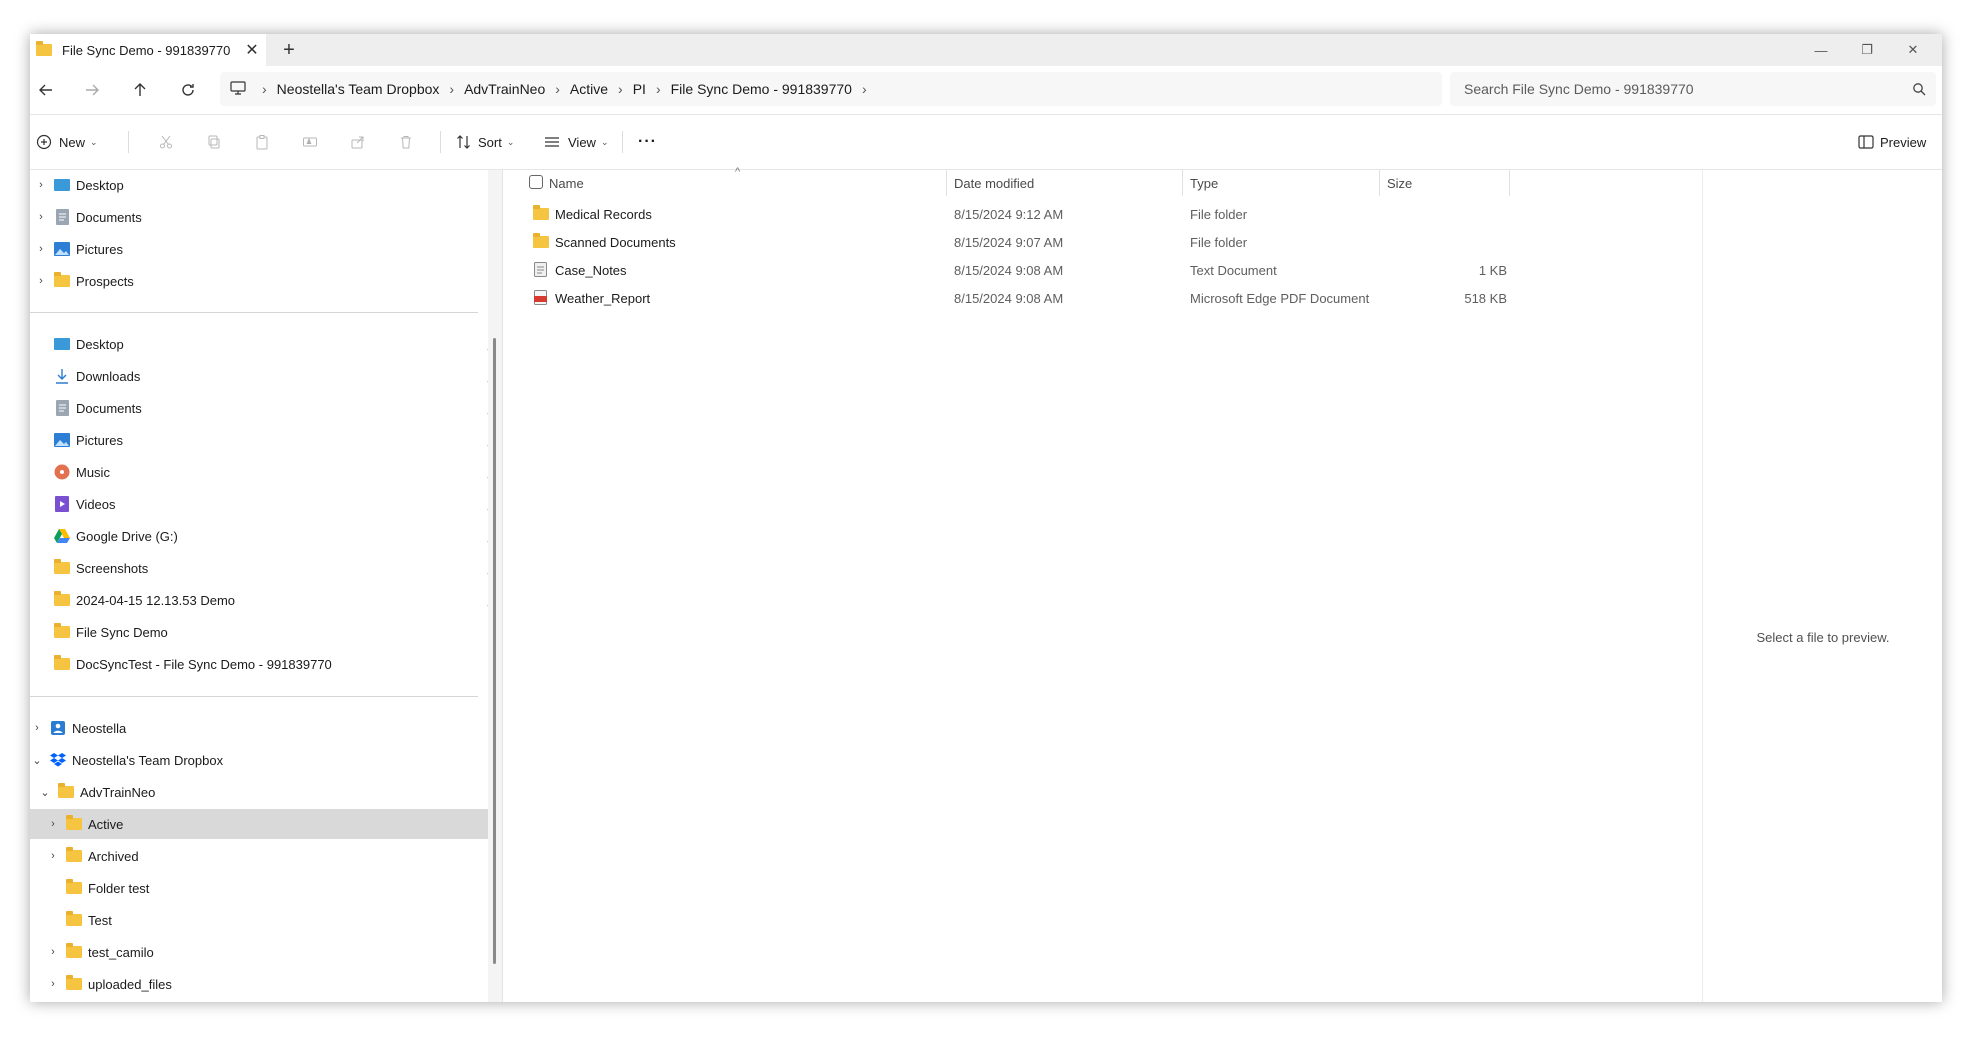 This screenshot has height=1037, width=1972. Describe the element at coordinates (994, 183) in the screenshot. I see `column-header-date: Date modified` at that location.